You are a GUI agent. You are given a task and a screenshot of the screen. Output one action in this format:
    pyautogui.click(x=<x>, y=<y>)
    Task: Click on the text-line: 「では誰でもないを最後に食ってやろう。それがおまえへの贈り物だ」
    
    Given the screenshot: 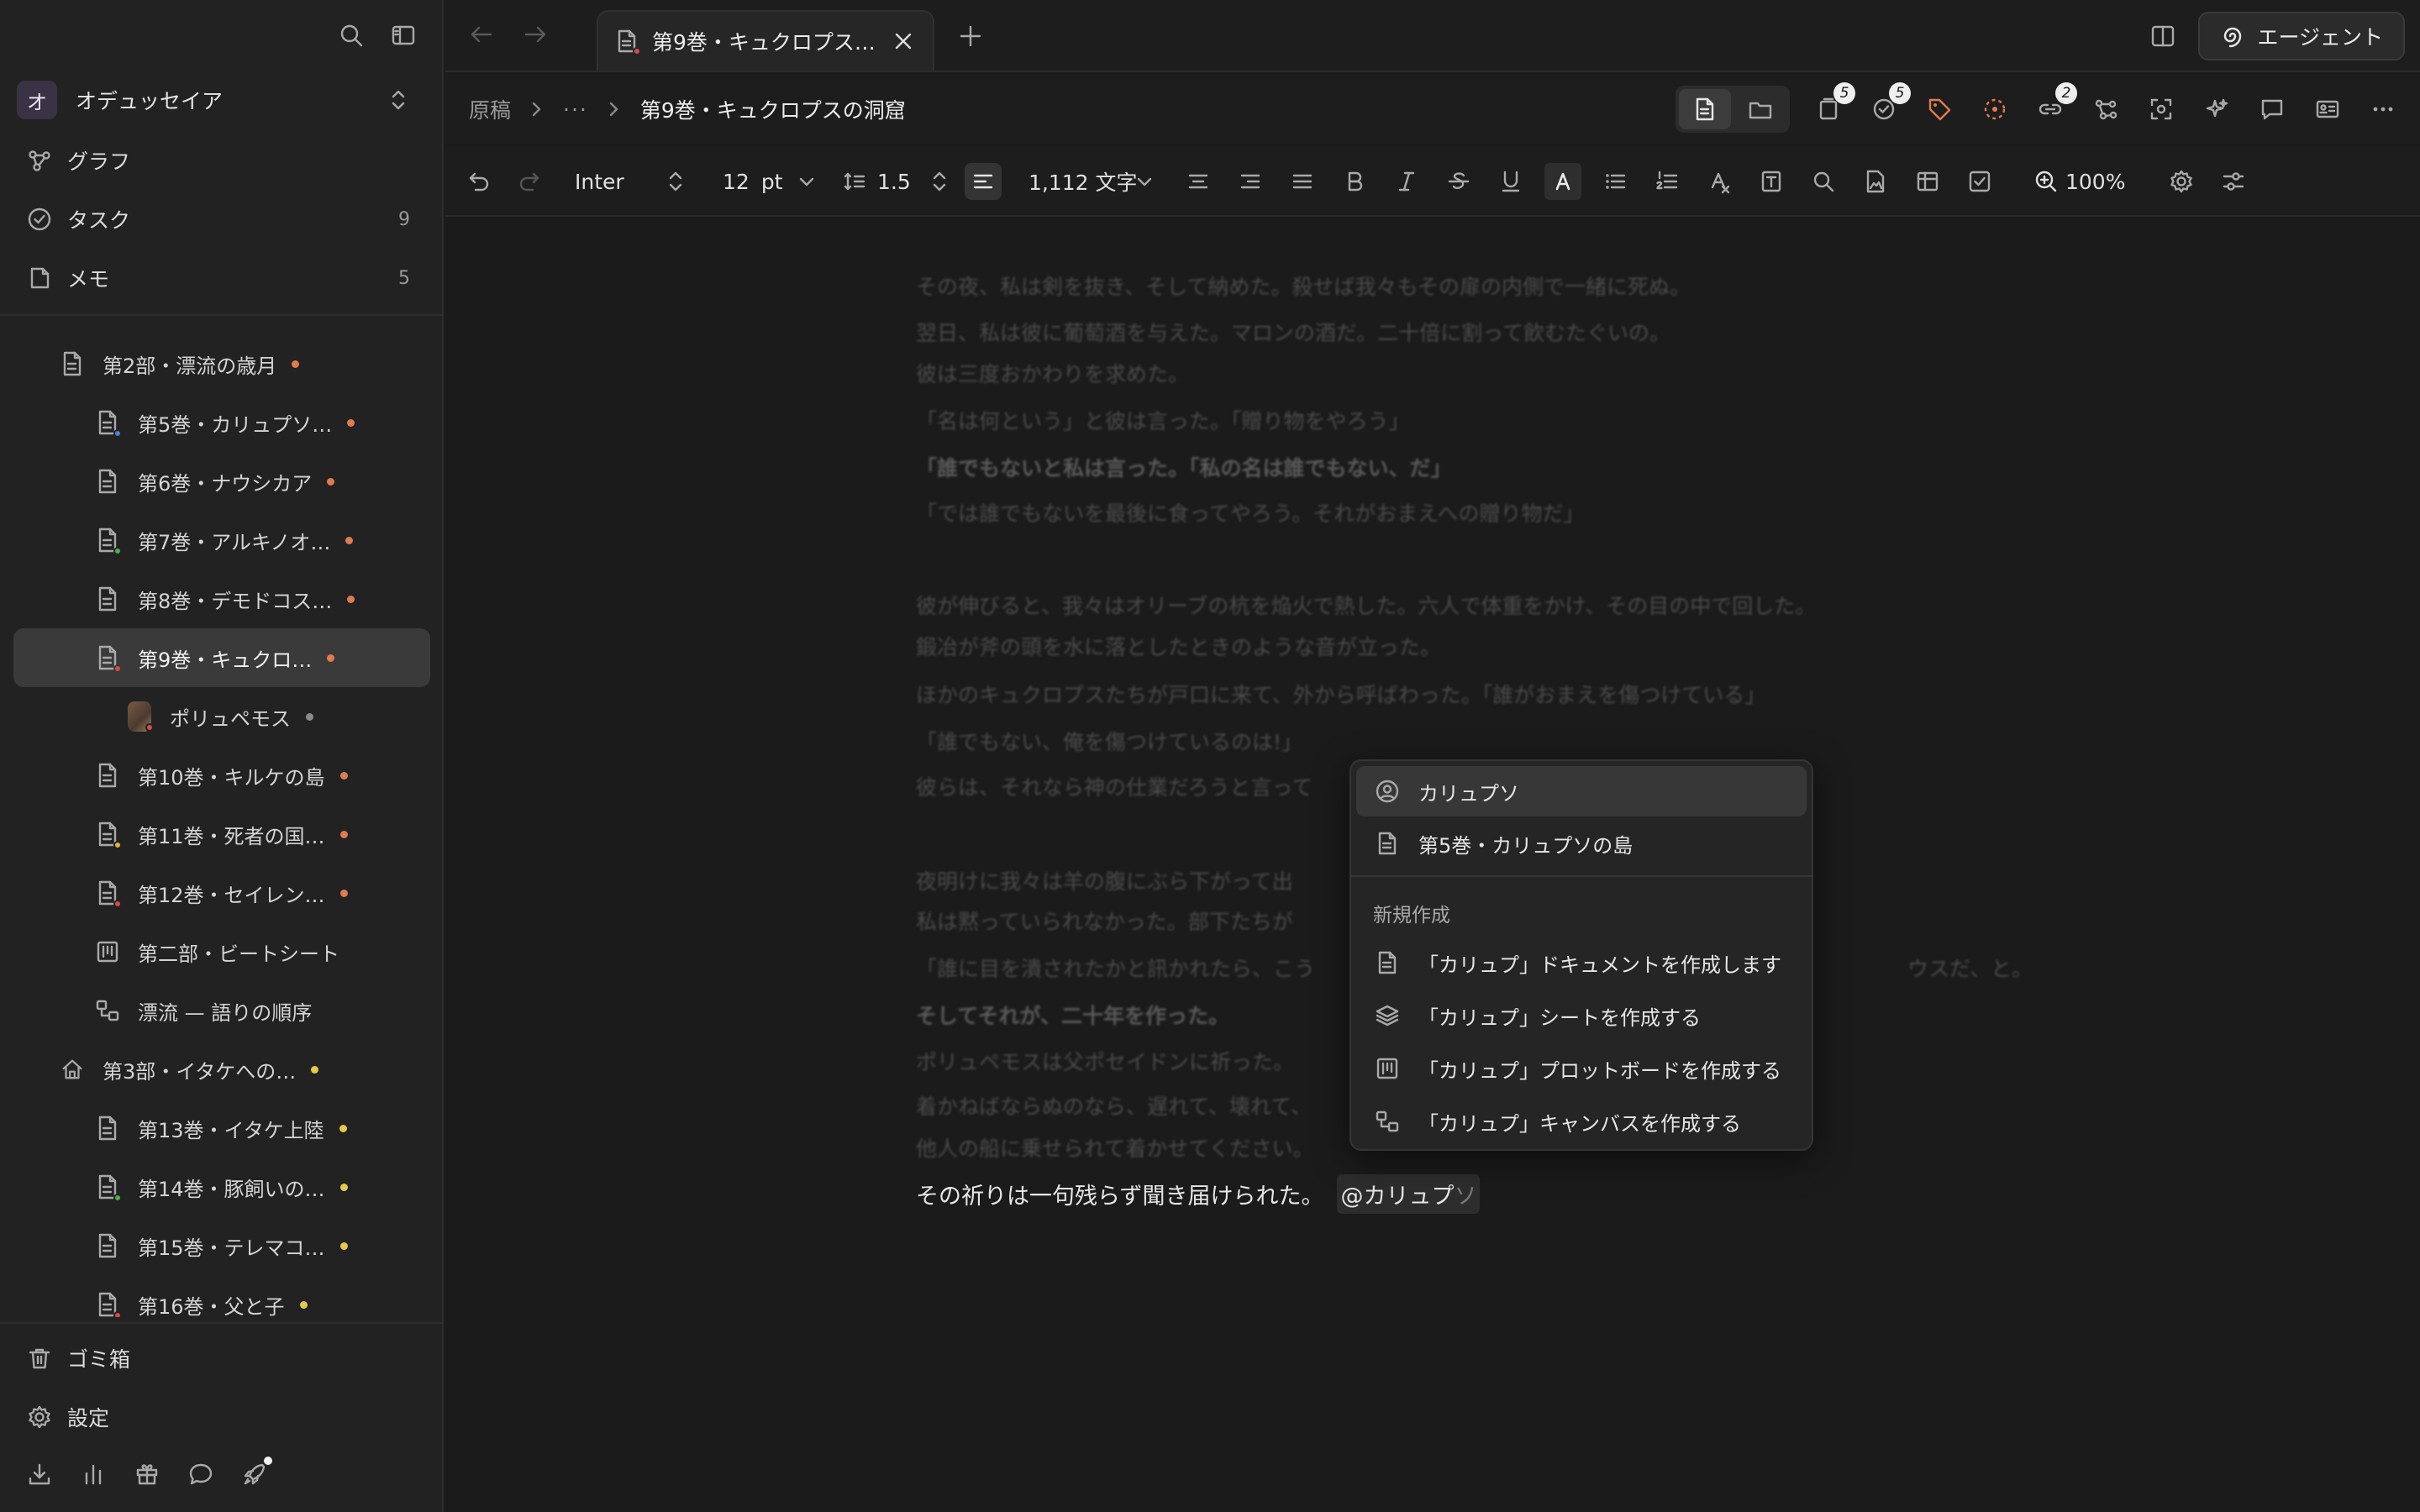 What is the action you would take?
    pyautogui.click(x=1251, y=513)
    